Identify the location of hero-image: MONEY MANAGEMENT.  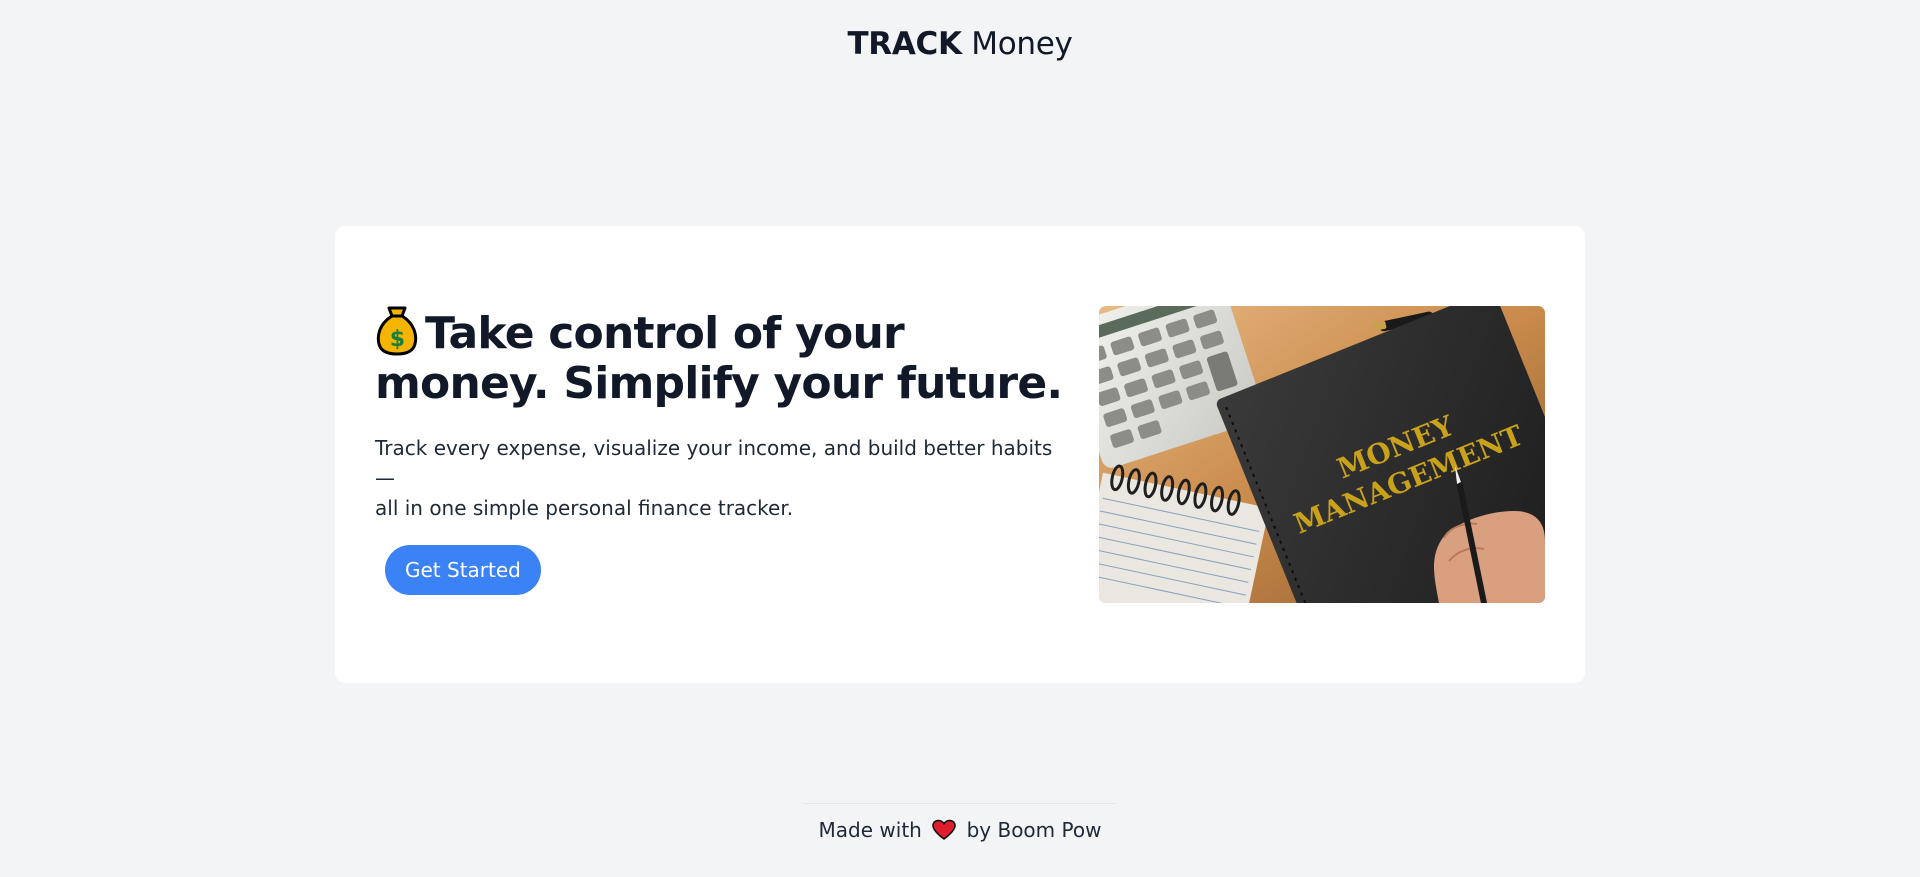
(1322, 454).